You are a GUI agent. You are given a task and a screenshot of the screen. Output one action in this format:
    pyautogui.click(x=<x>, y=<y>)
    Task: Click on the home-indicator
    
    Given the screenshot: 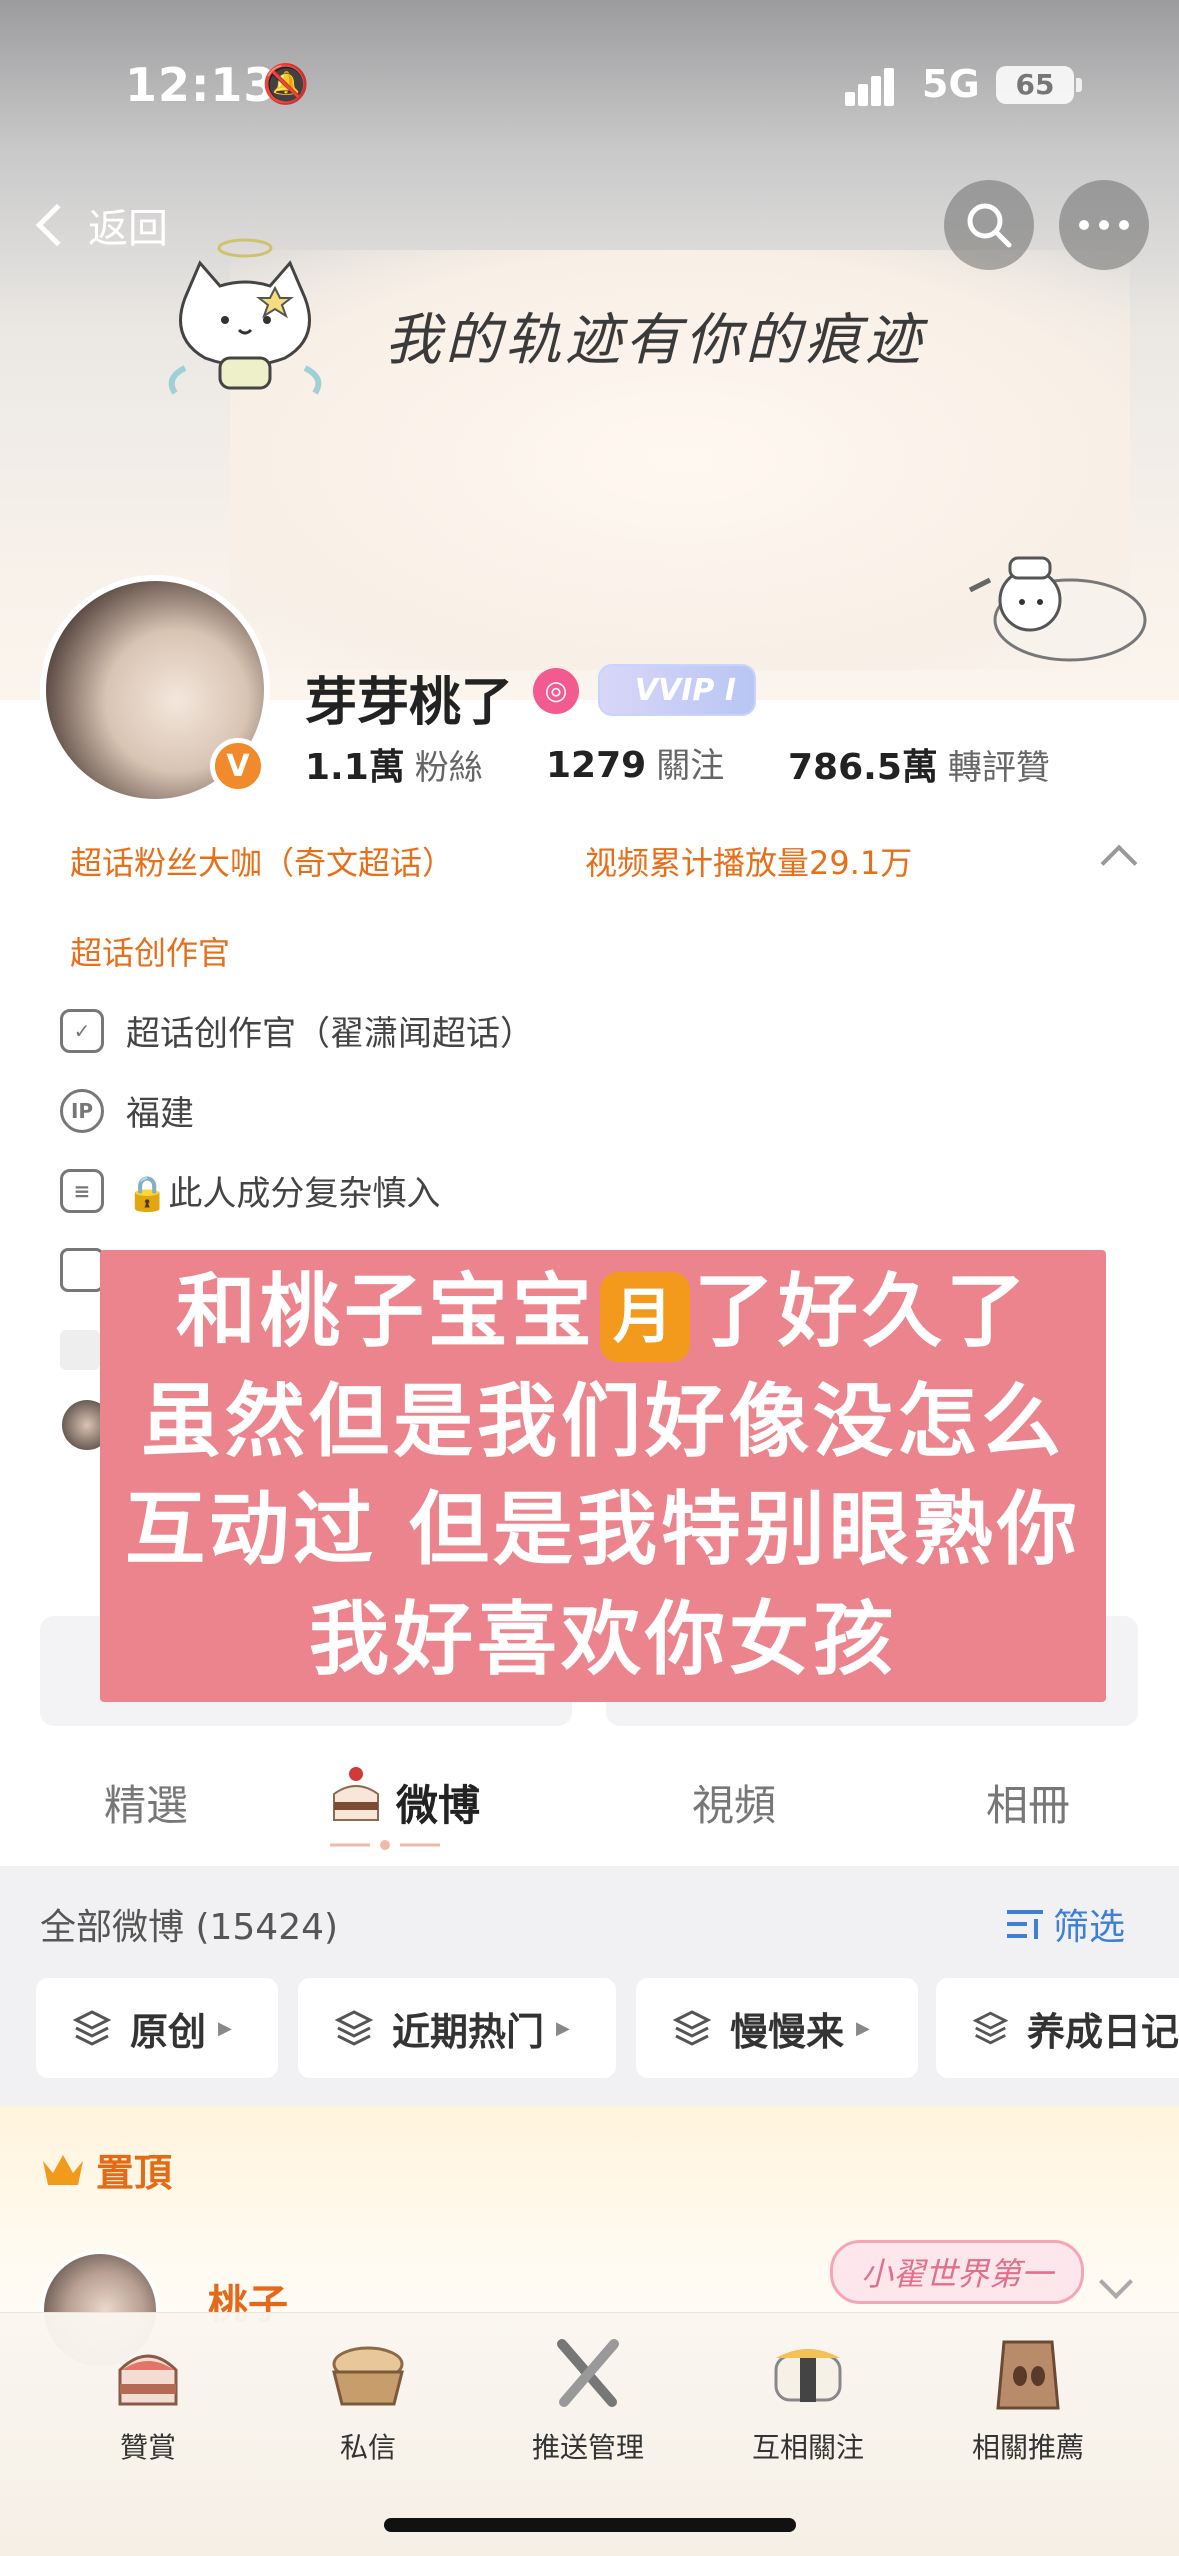 What is the action you would take?
    pyautogui.click(x=590, y=2525)
    